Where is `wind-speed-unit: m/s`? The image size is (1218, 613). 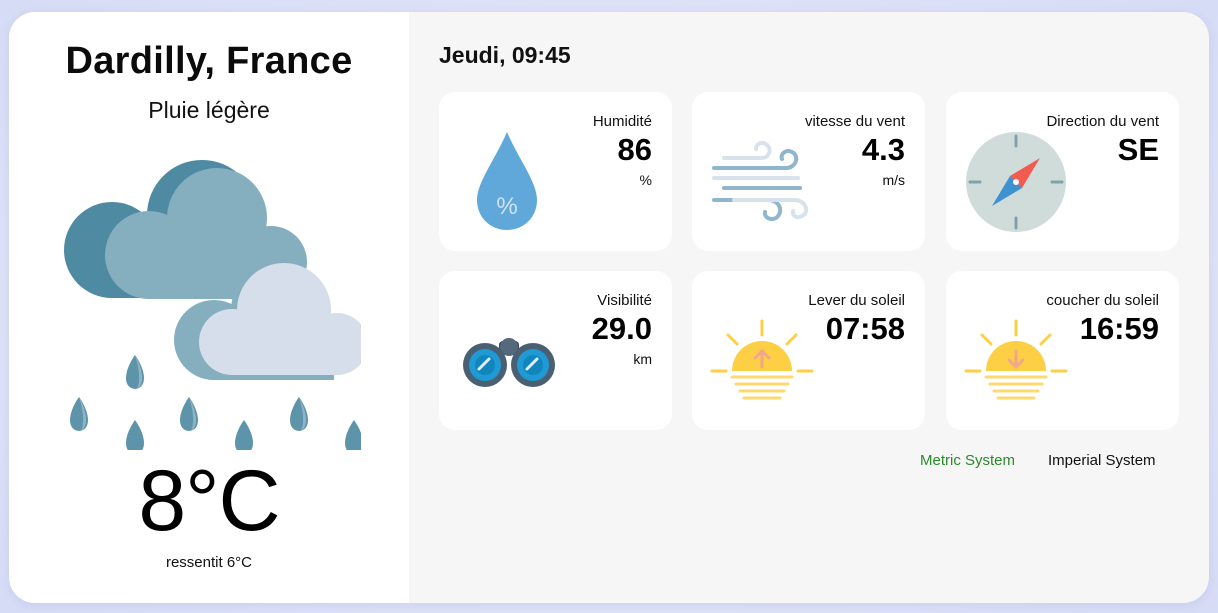
wind-speed-unit: m/s is located at coordinates (893, 180).